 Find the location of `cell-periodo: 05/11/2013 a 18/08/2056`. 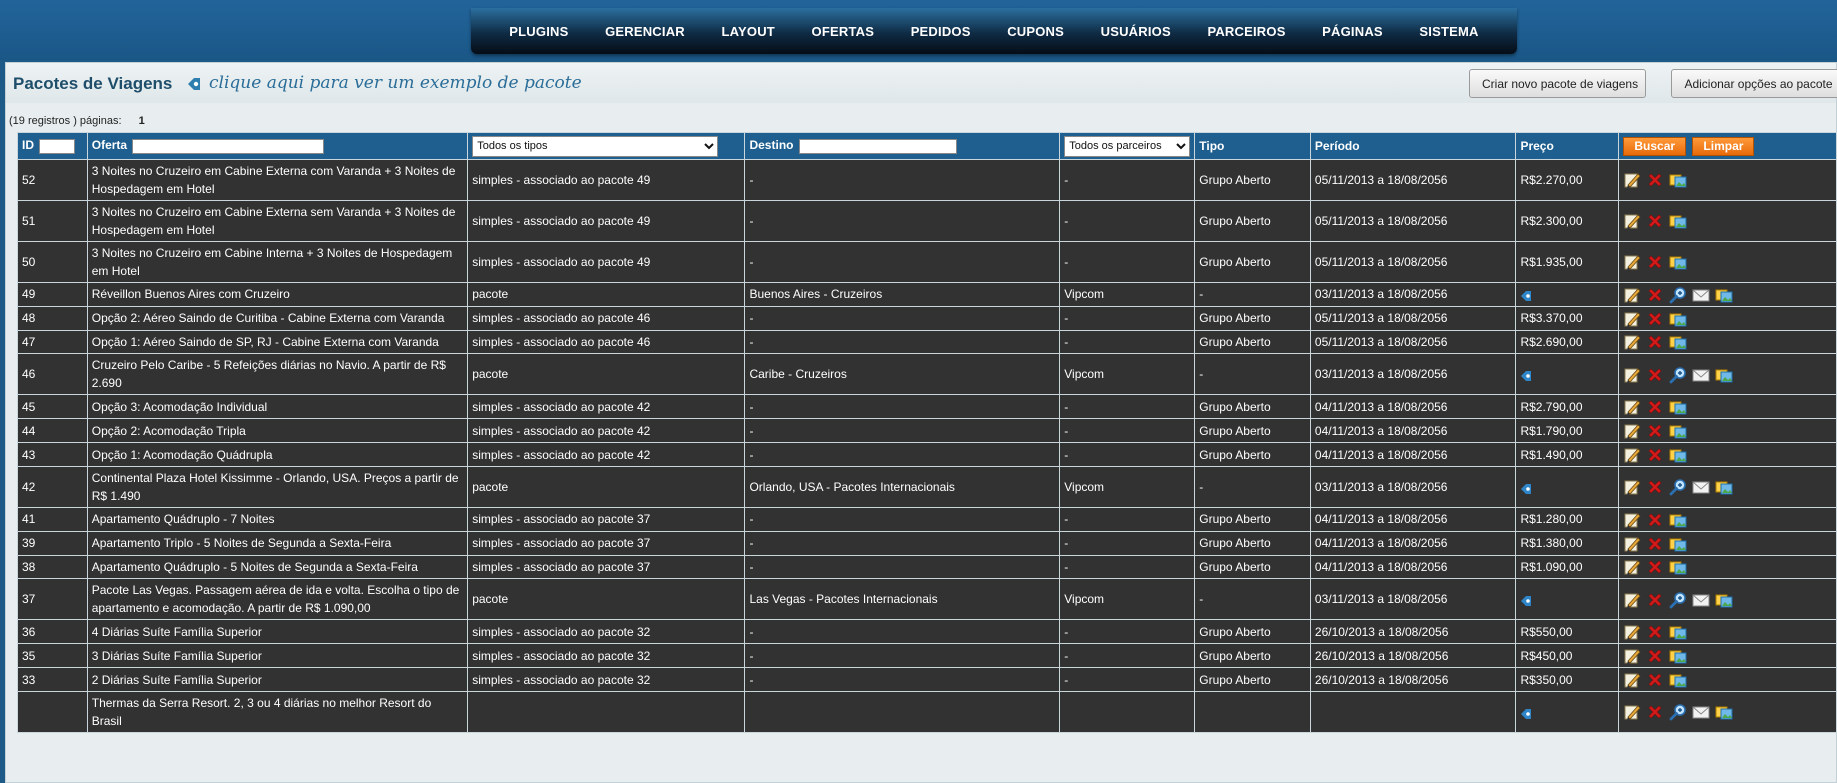

cell-periodo: 05/11/2013 a 18/08/2056 is located at coordinates (1413, 342).